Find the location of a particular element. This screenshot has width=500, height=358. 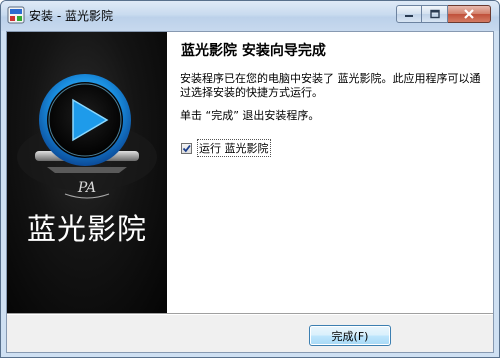

minimize-icon is located at coordinates (409, 16).